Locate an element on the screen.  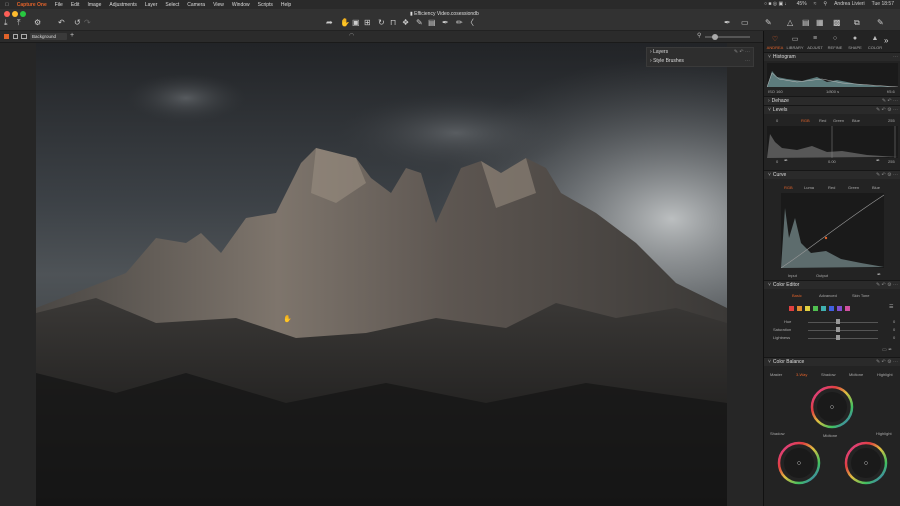
menu-camera: Camera is located at coordinates (196, 5).